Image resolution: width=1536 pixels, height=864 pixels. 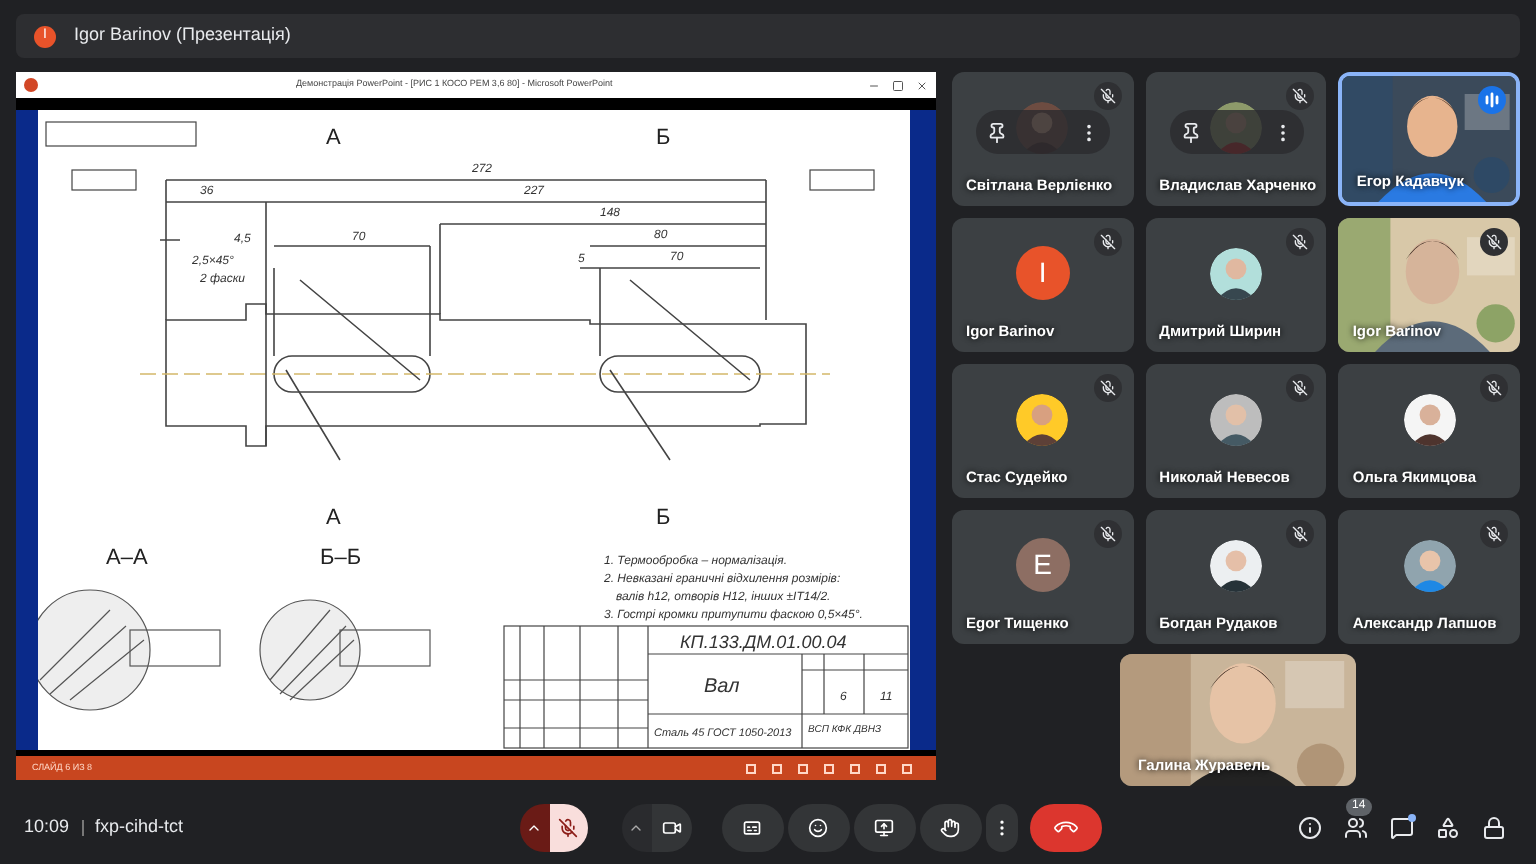 I want to click on avatar-initial: E, so click(x=1042, y=565).